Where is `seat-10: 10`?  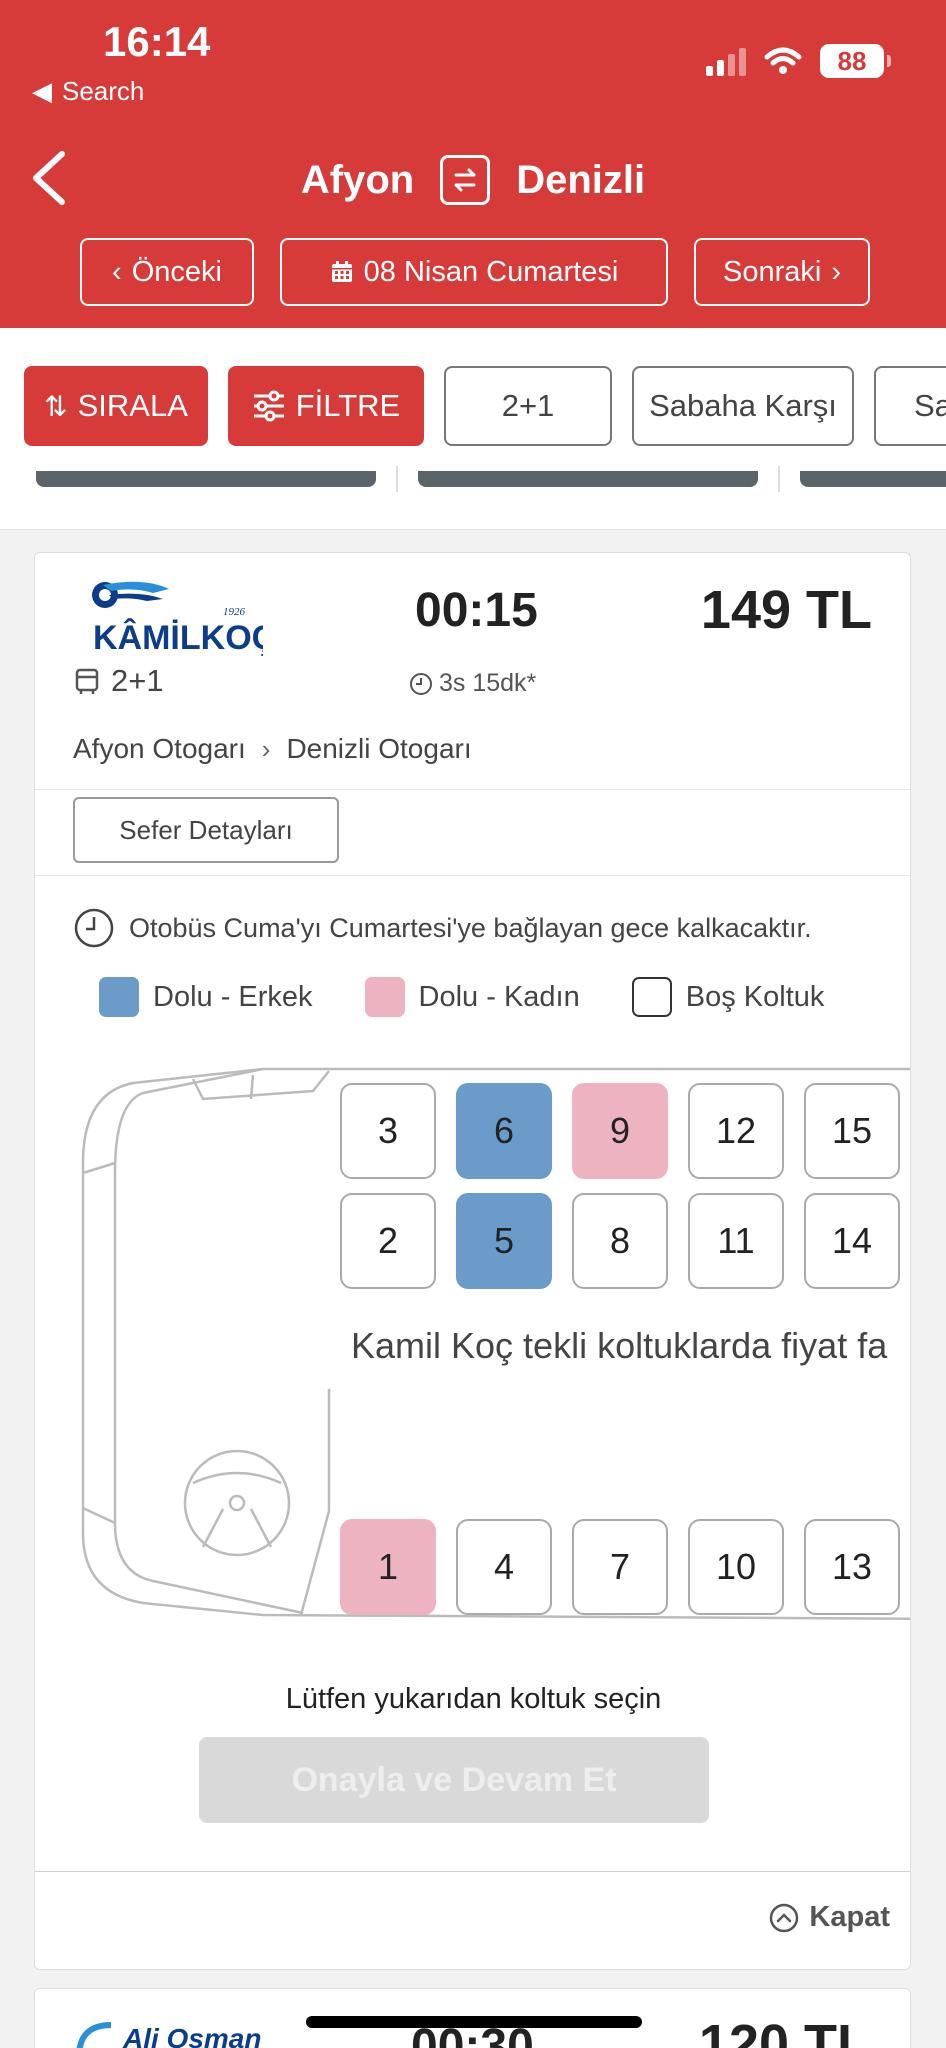 seat-10: 10 is located at coordinates (736, 1567).